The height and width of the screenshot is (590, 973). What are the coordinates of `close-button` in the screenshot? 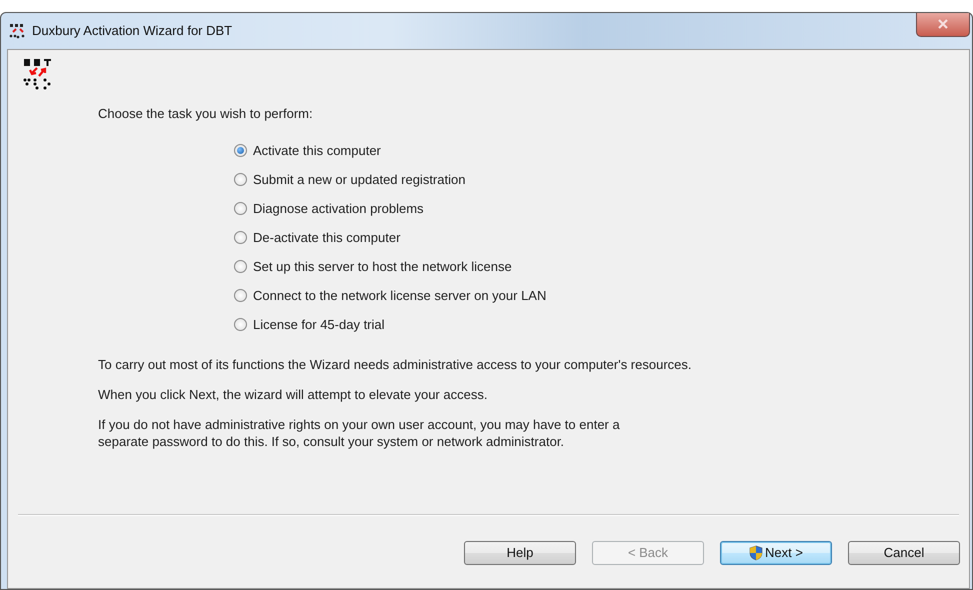 It's located at (943, 25).